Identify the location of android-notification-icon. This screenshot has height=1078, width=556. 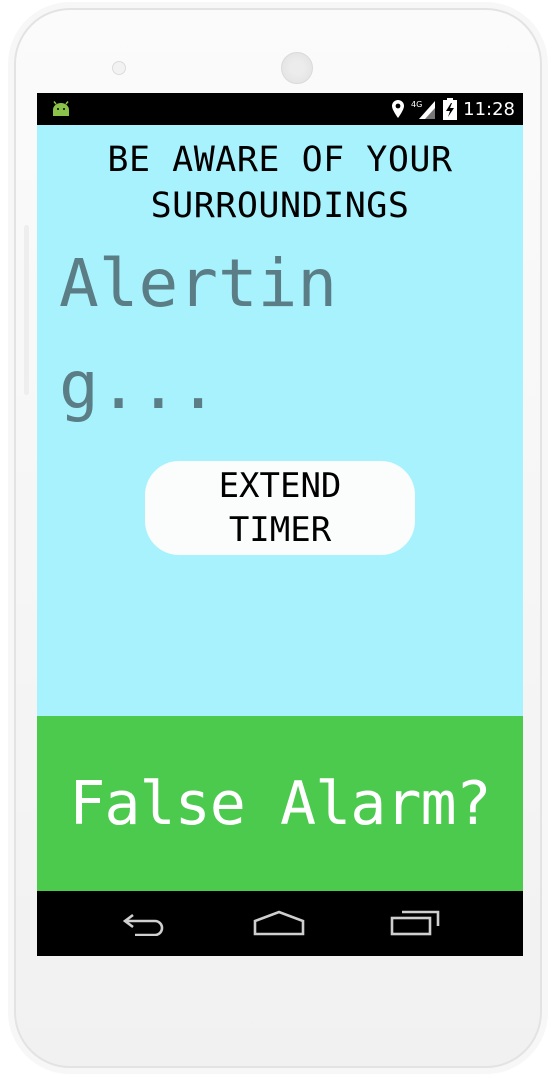
(61, 108).